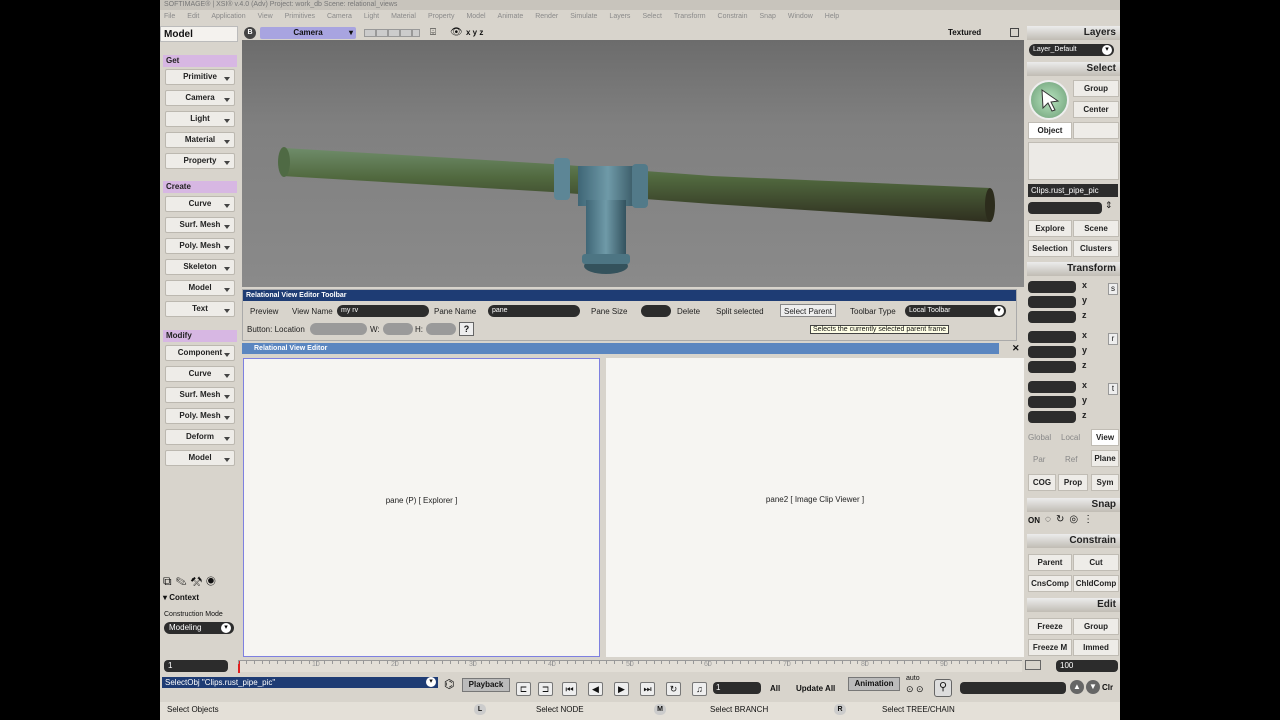 The height and width of the screenshot is (720, 1280). What do you see at coordinates (815, 507) in the screenshot?
I see `image-clip-viewer-pane: pane2 [ Image Clip Viewer ]` at bounding box center [815, 507].